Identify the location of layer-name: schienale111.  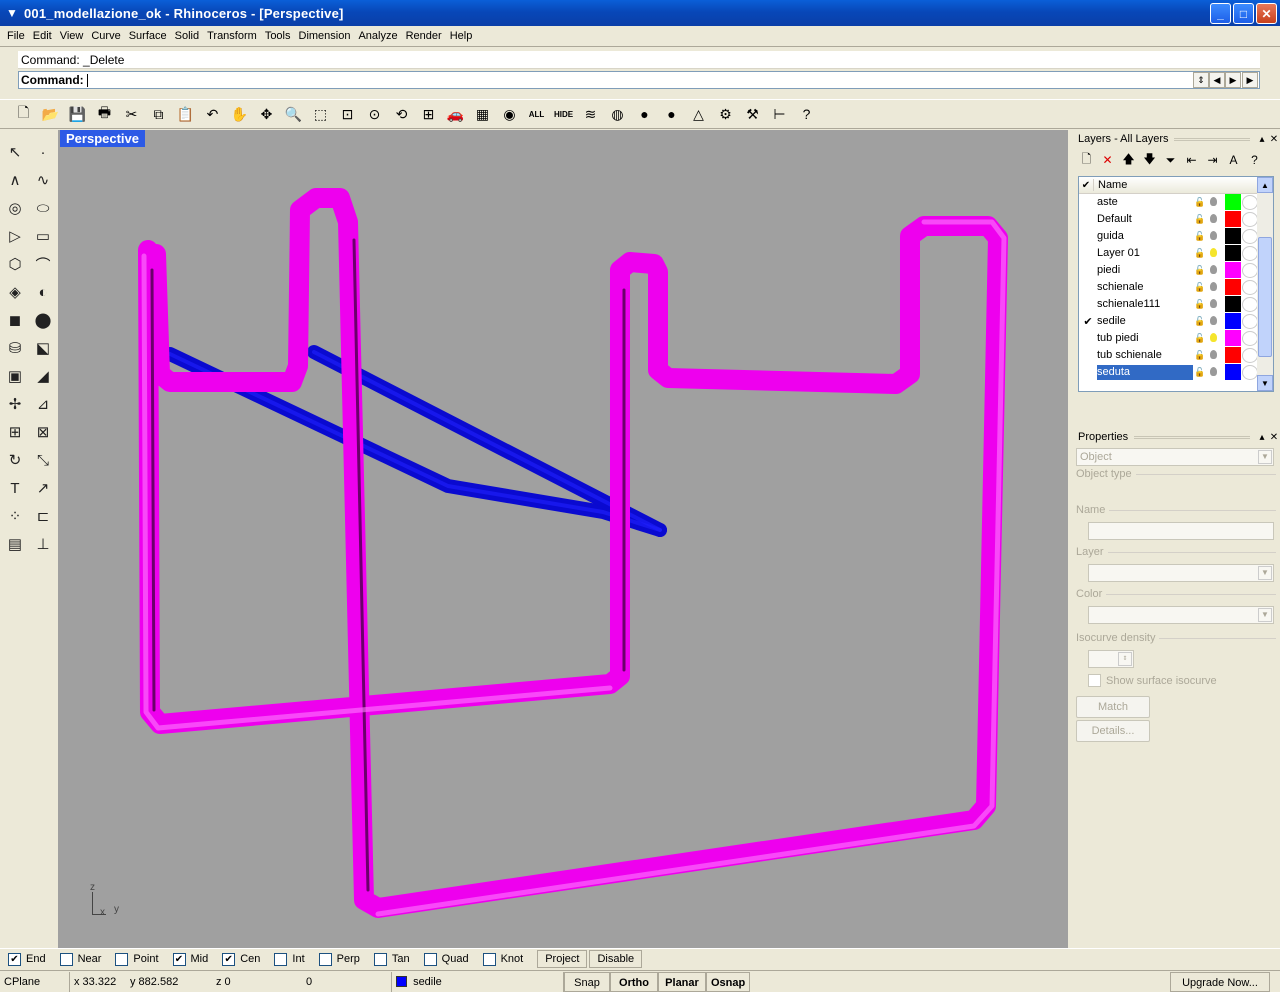
(1145, 304).